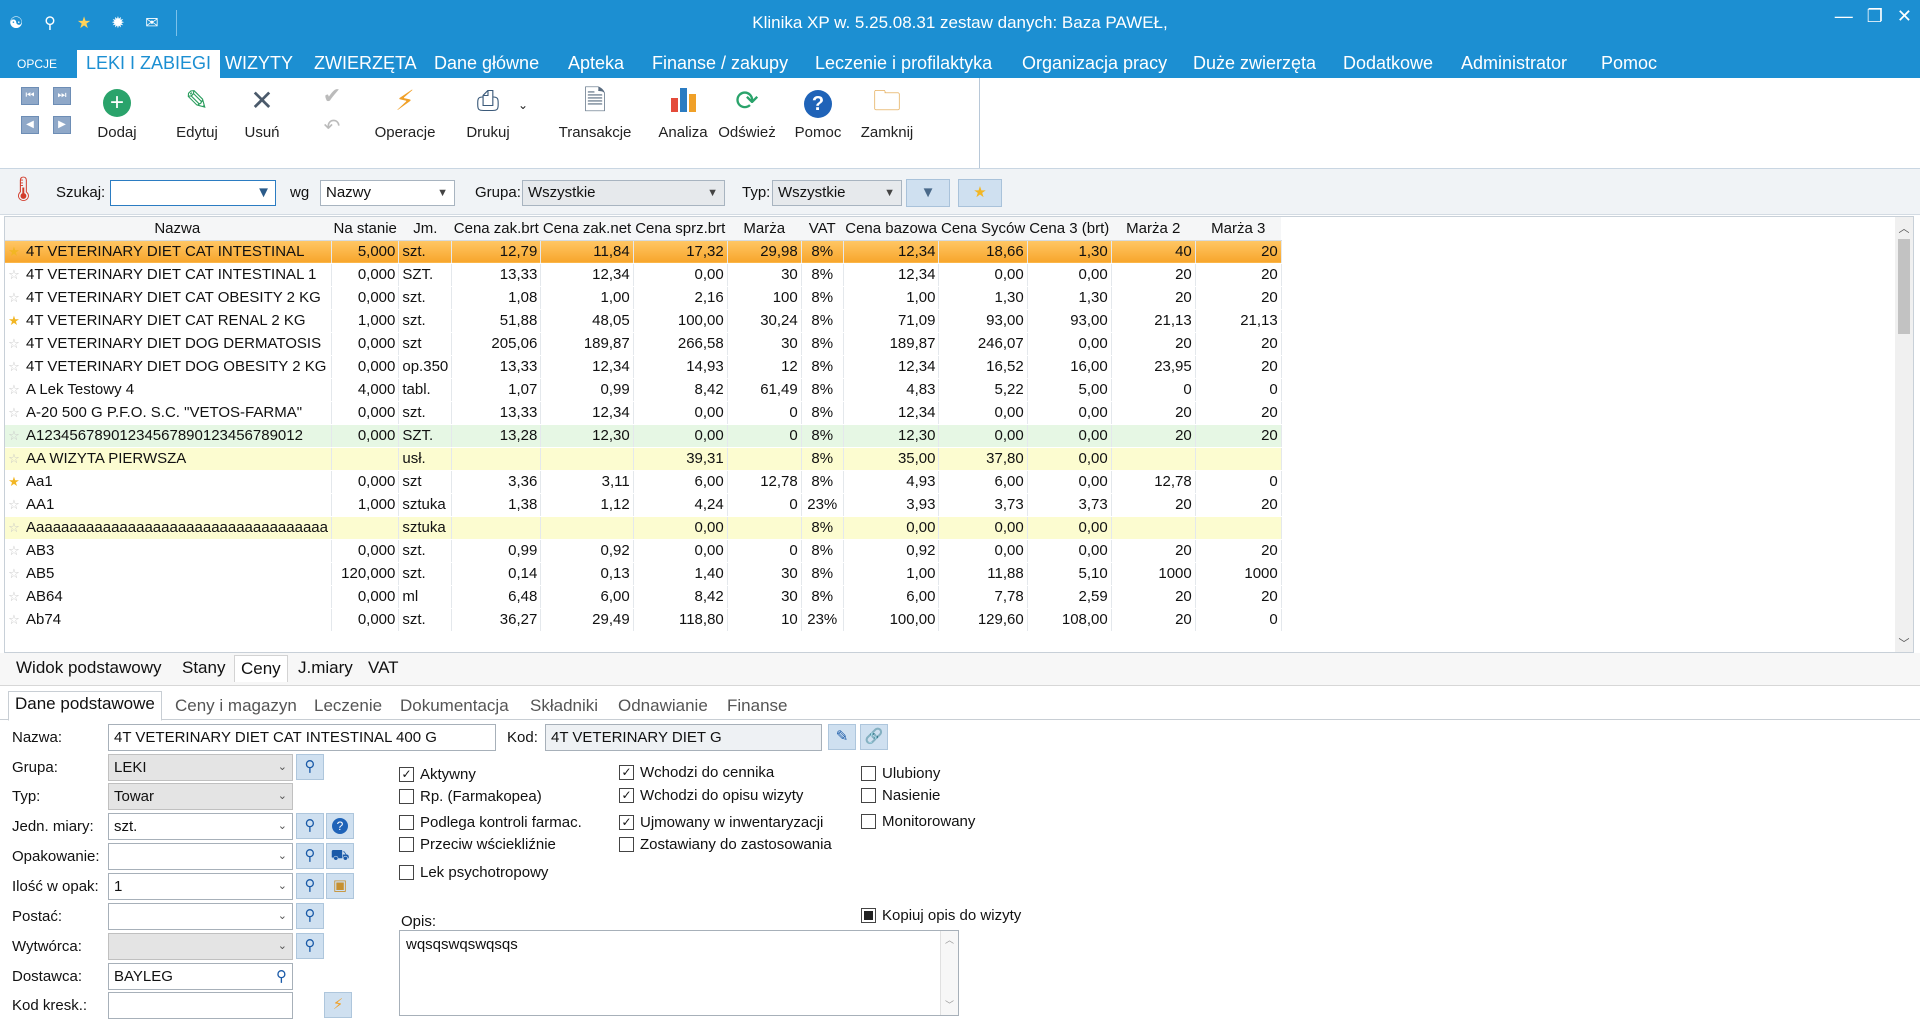  Describe the element at coordinates (200, 767) in the screenshot. I see `group-select: LEKI ⌄` at that location.